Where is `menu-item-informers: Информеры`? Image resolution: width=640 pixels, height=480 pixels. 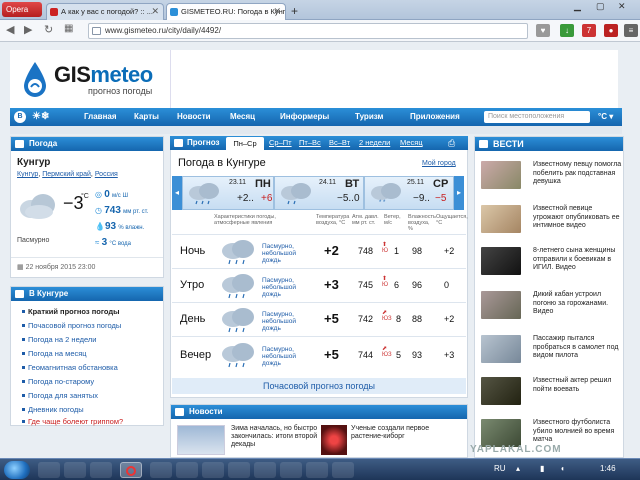 menu-item-informers: Информеры is located at coordinates (304, 117).